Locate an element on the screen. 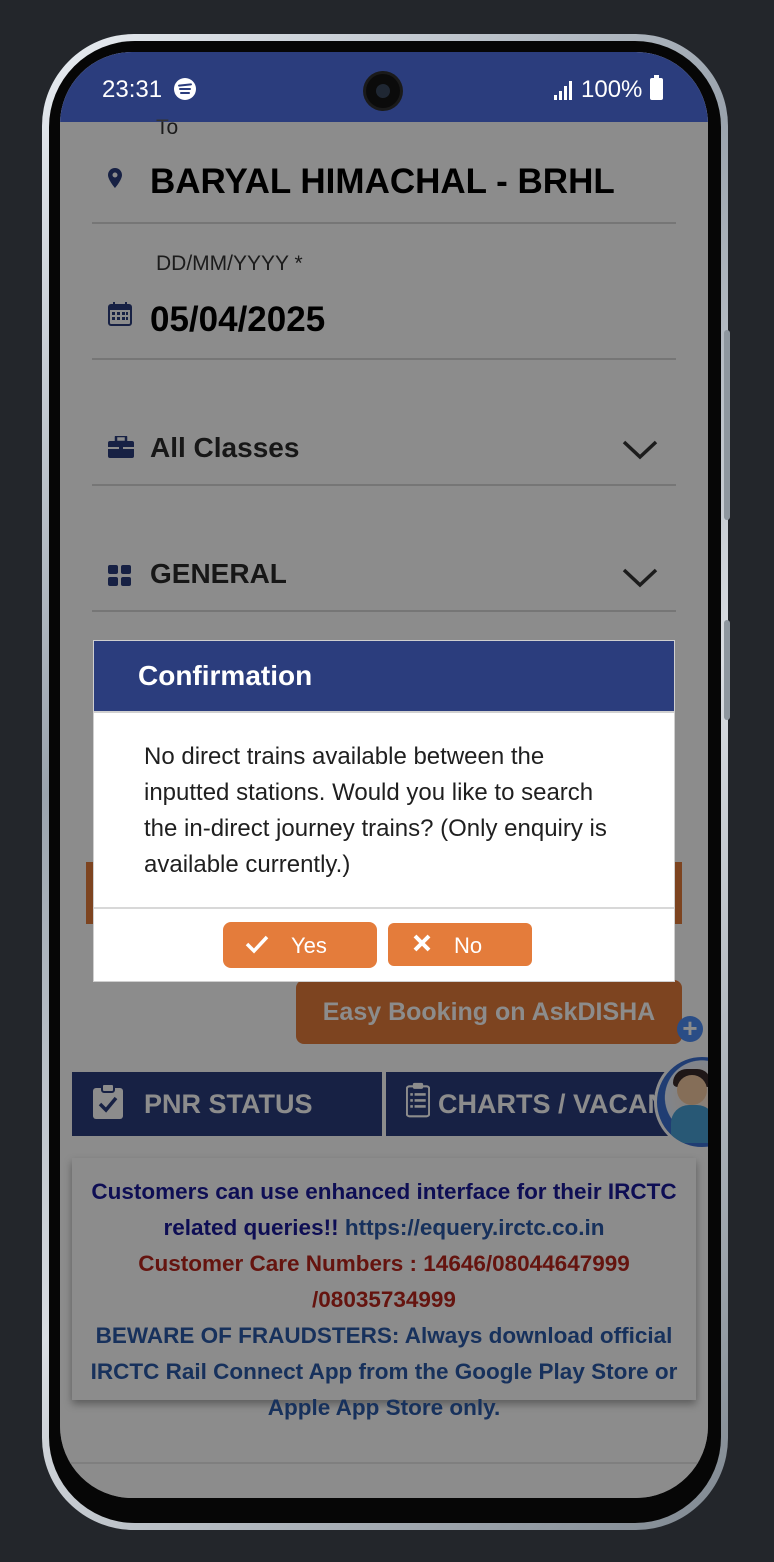  status-bar: 23:31 100% is located at coordinates (384, 87).